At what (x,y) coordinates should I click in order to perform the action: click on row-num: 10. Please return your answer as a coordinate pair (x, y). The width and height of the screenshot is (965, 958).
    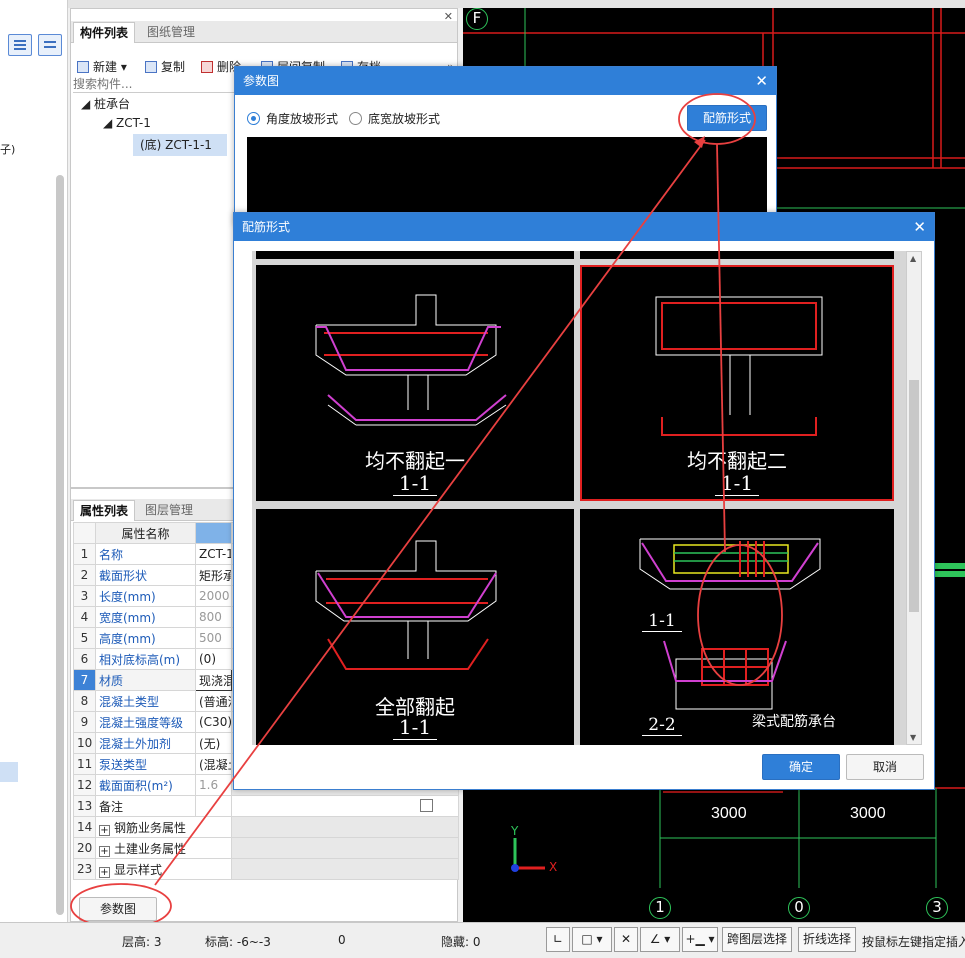
    Looking at the image, I should click on (84, 743).